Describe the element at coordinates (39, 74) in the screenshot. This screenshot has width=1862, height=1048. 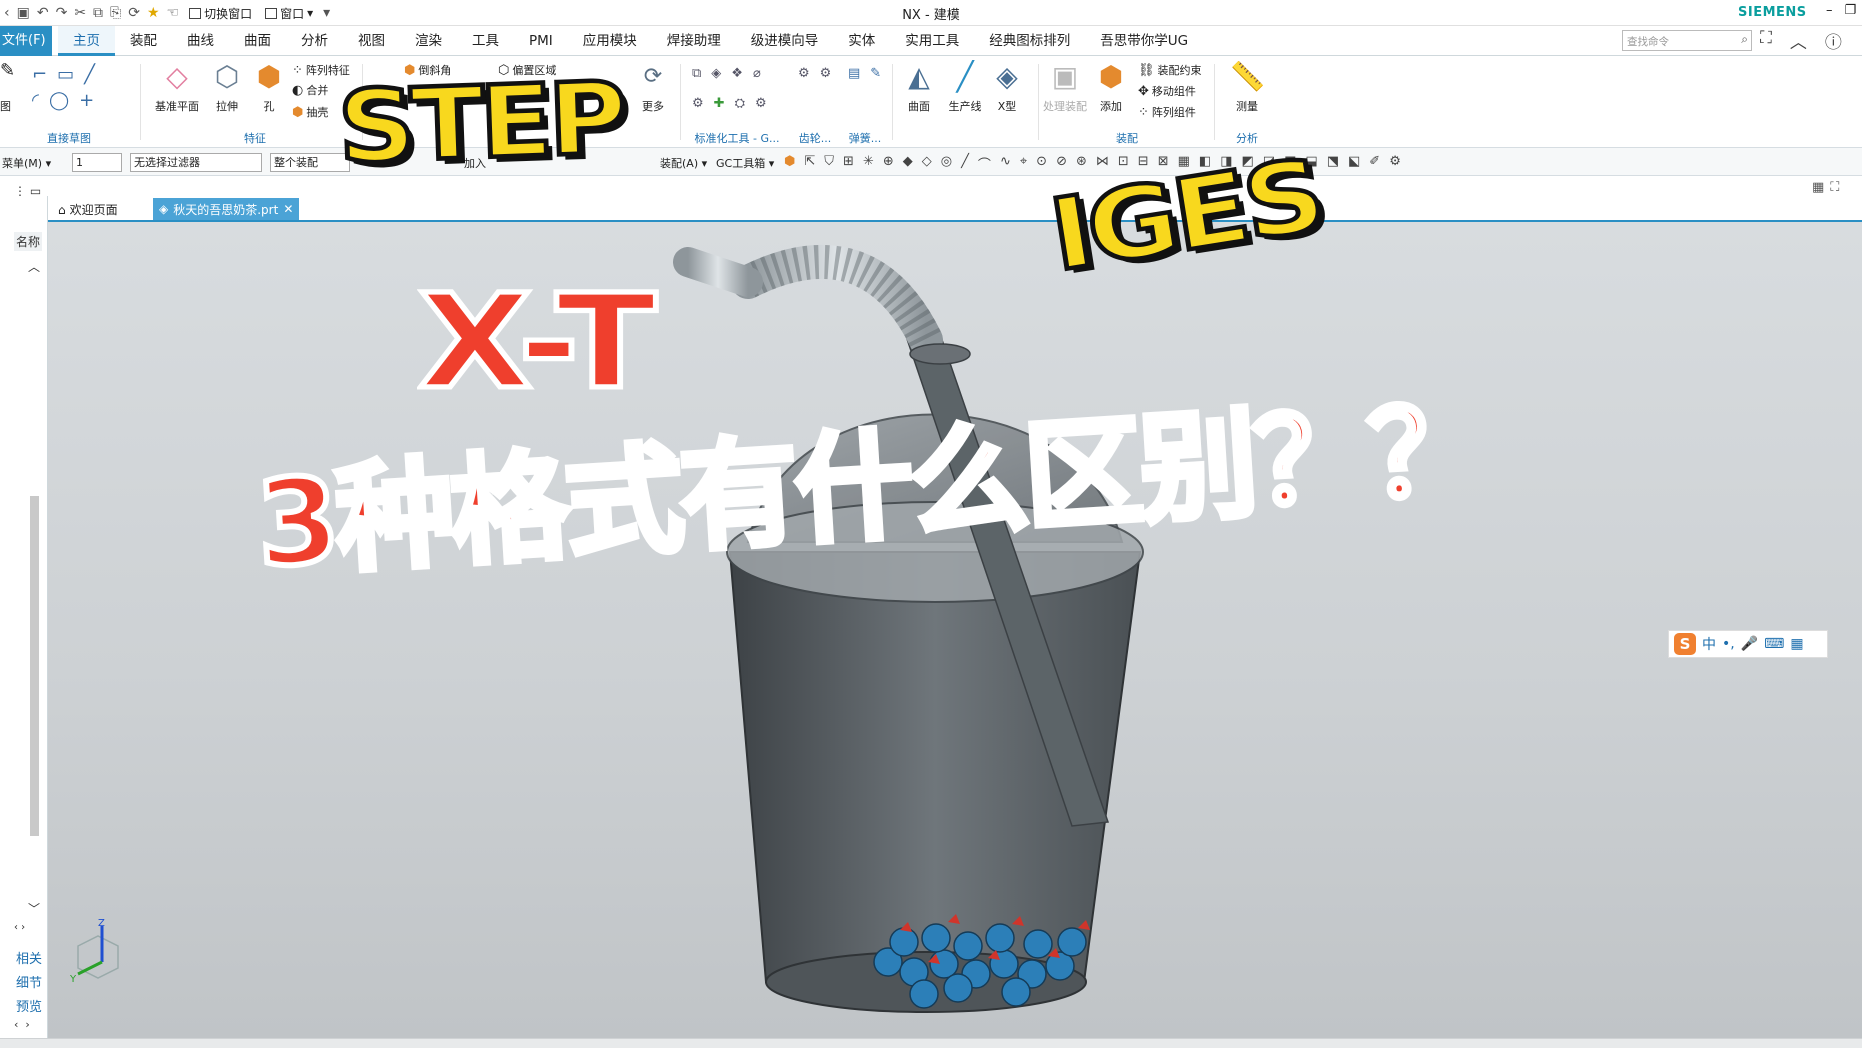
I see `profile-icon: ⌐` at that location.